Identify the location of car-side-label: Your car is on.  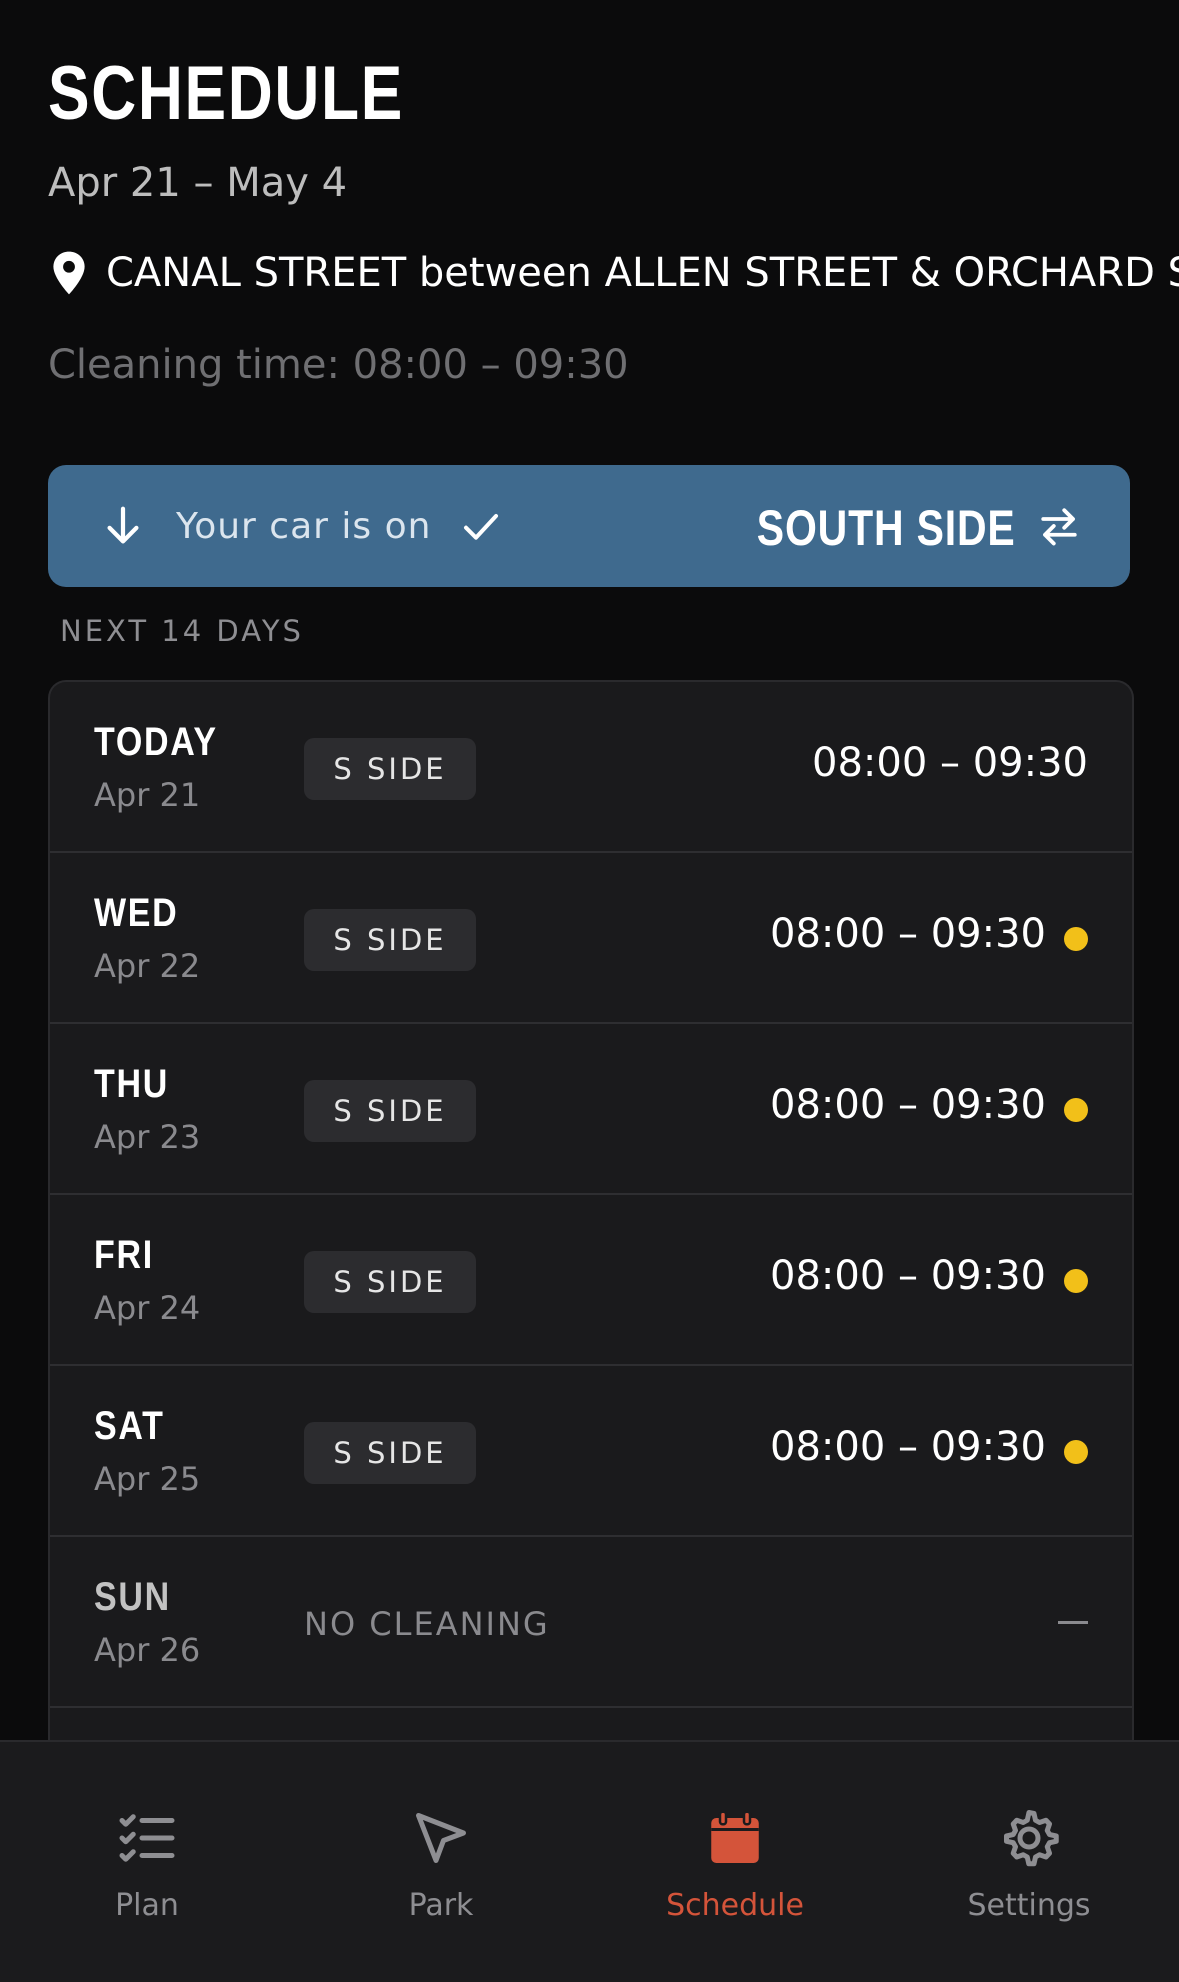
(304, 526).